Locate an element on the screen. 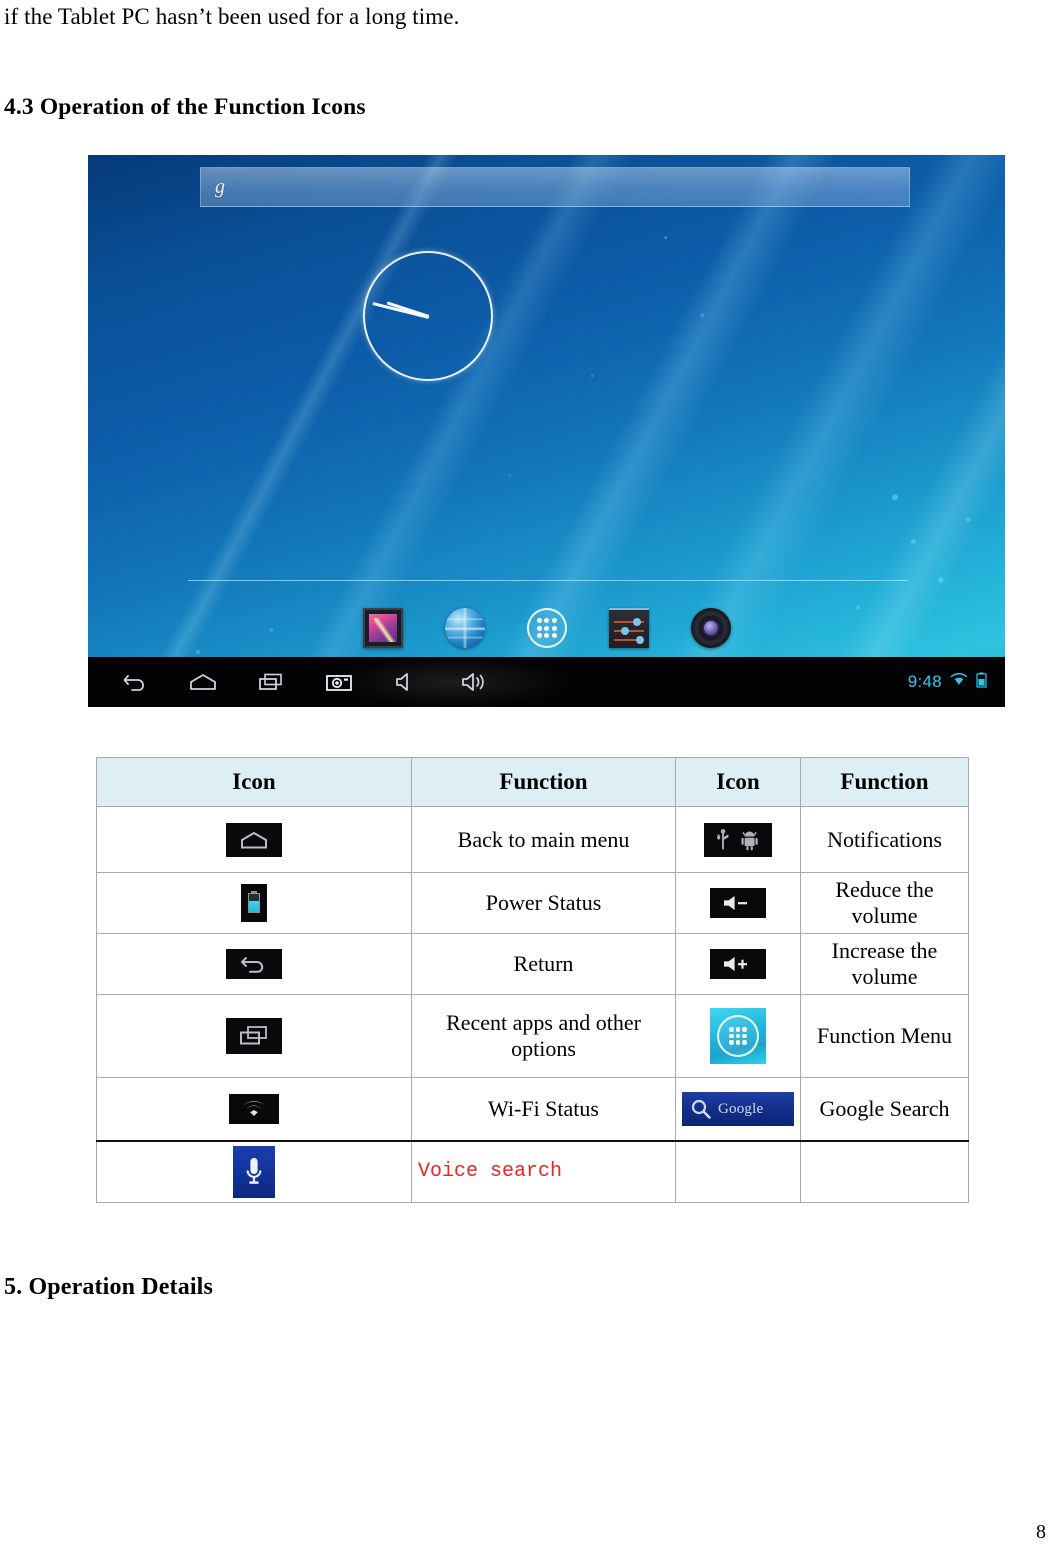 This screenshot has width=1062, height=1556. cell-icon-return is located at coordinates (254, 964).